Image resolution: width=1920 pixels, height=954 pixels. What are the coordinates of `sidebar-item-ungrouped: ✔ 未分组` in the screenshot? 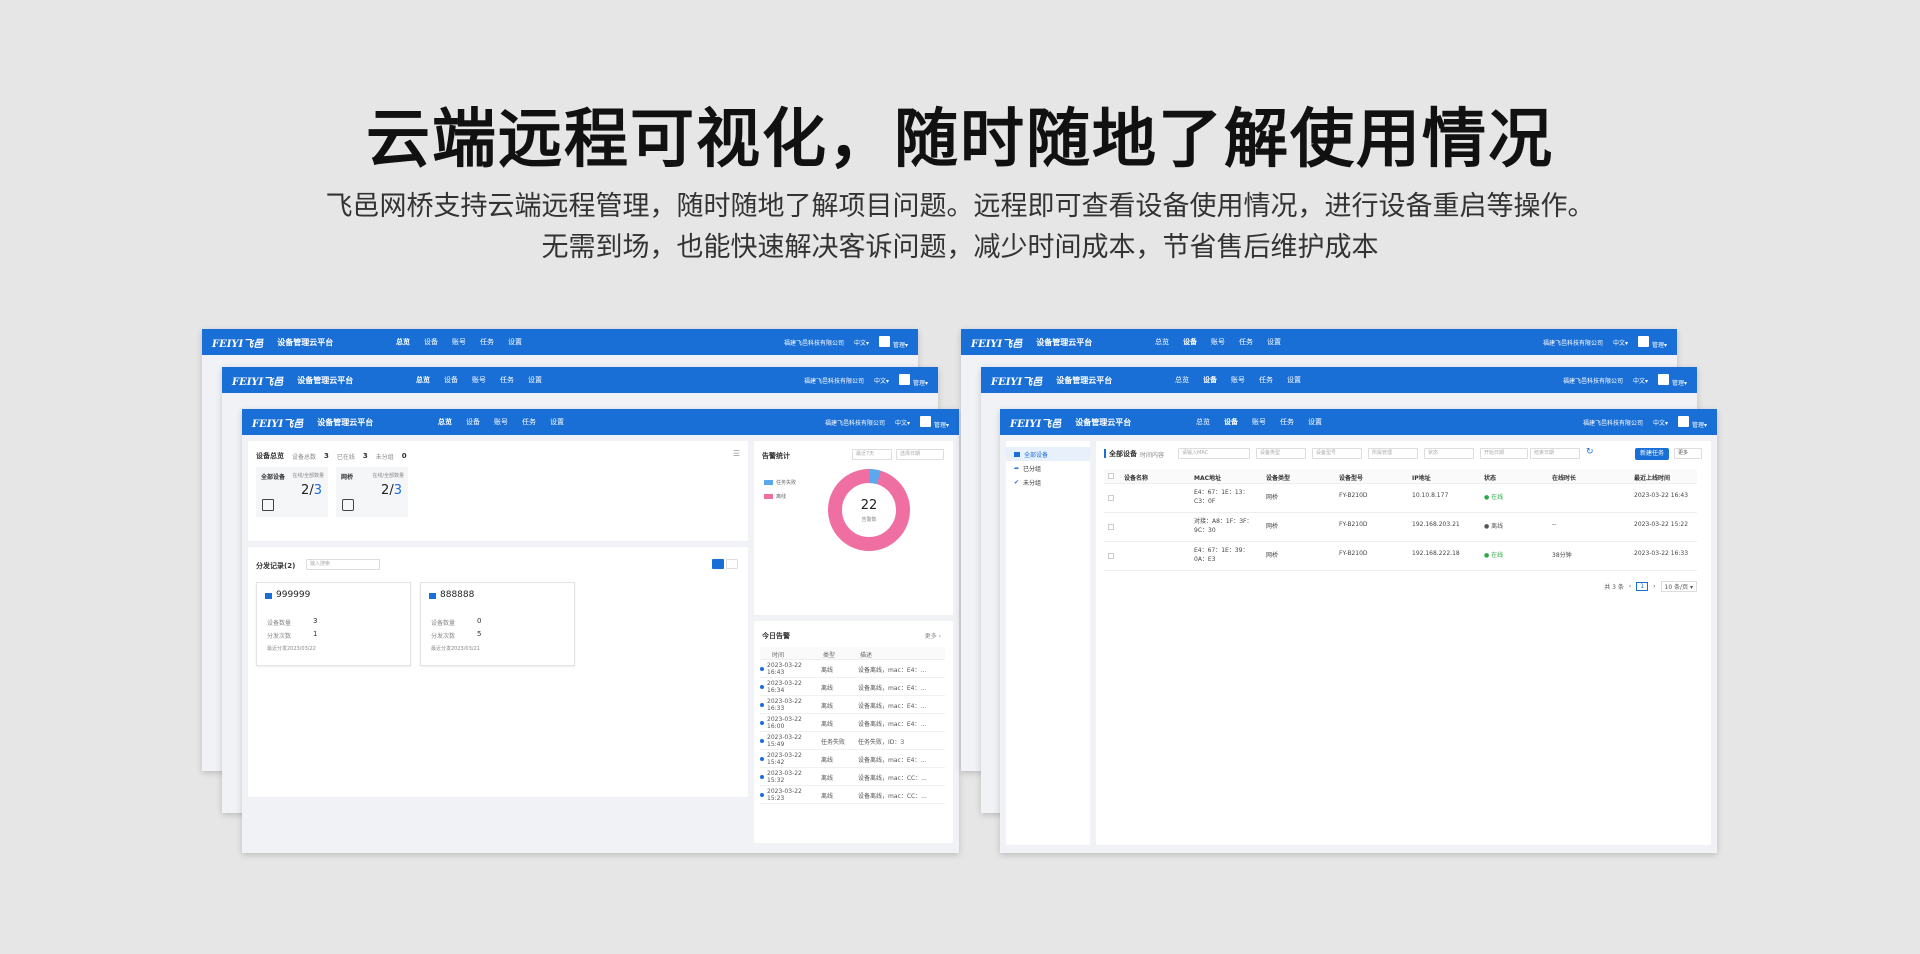 It's located at (1048, 482).